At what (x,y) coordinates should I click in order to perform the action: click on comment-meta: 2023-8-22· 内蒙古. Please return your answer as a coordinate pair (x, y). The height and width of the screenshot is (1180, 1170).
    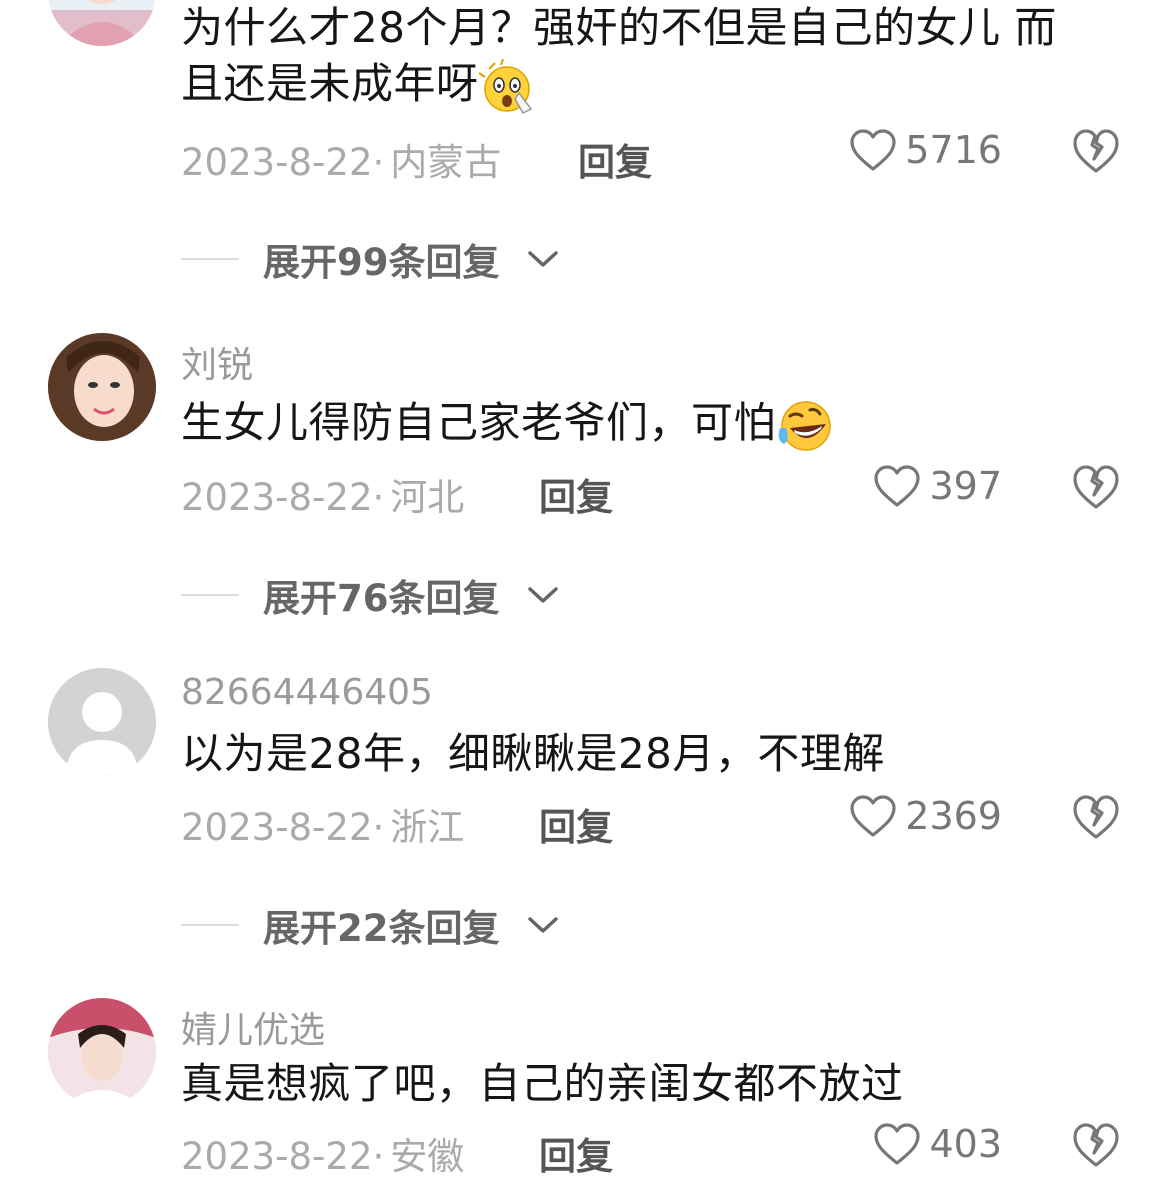
    Looking at the image, I should click on (341, 159).